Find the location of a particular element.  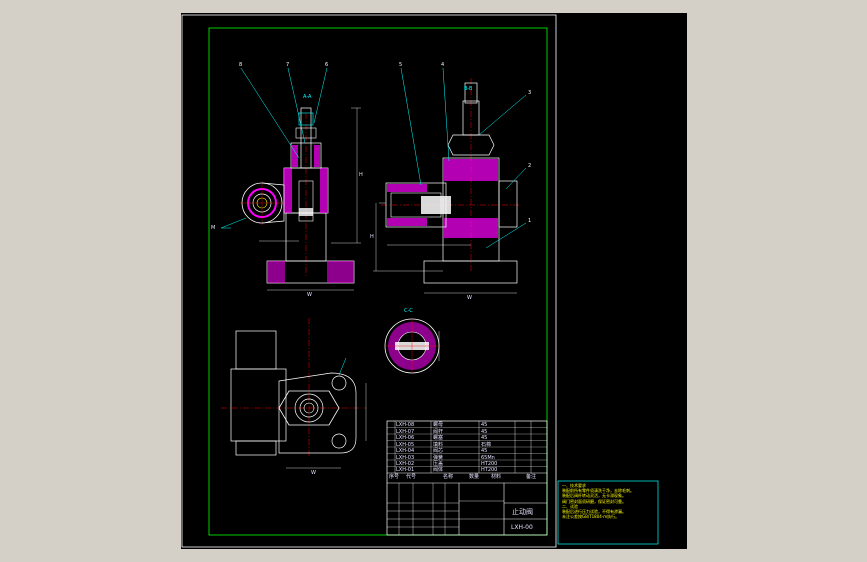

bom-header-cell: 名称 is located at coordinates (448, 477).